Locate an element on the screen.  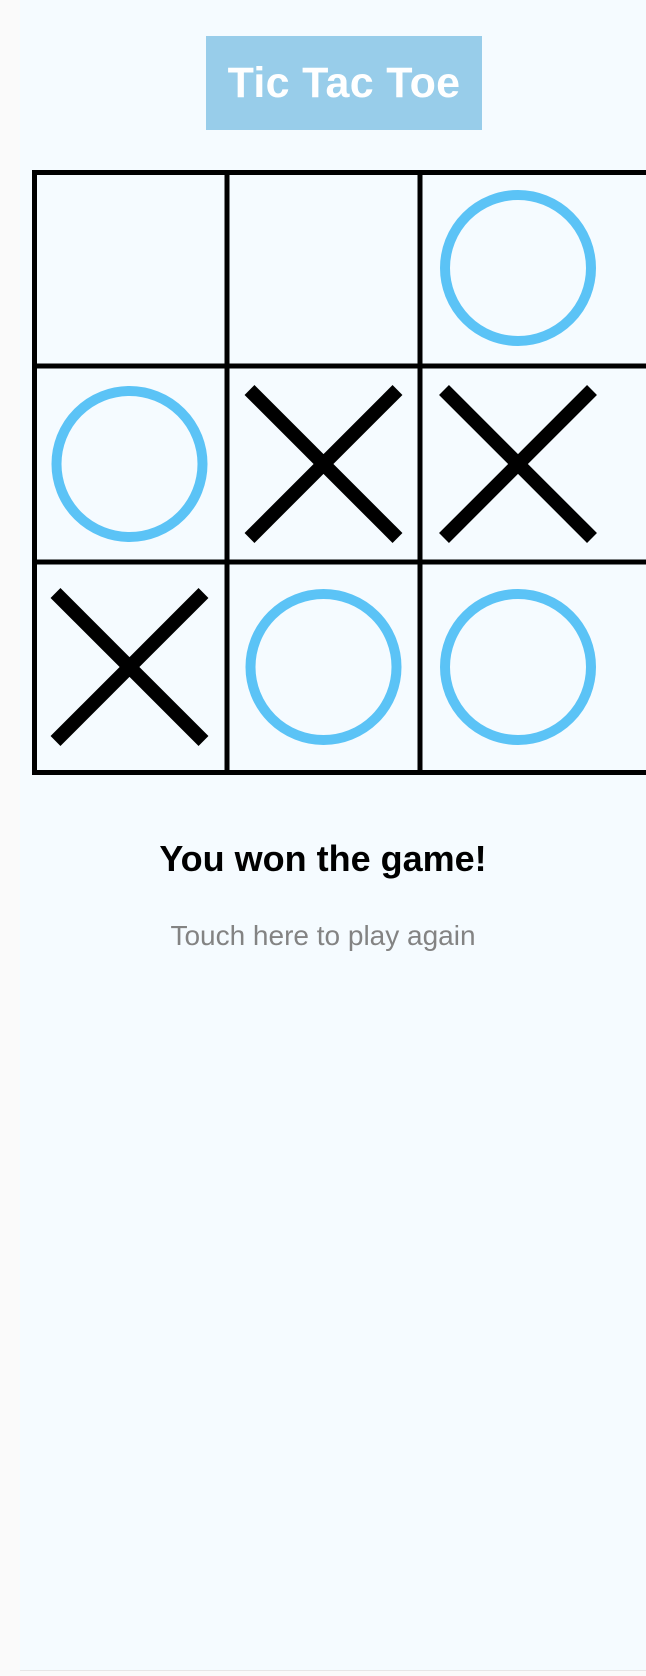
page-title-label: Tic Tac Toe is located at coordinates (344, 82).